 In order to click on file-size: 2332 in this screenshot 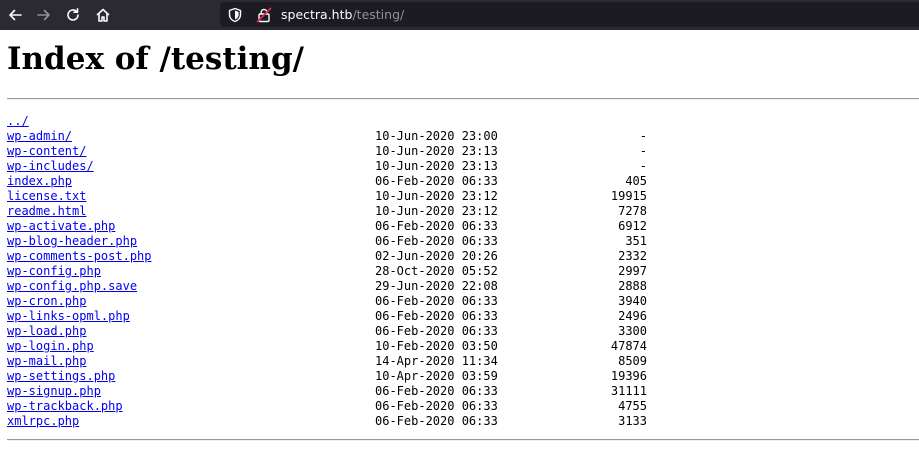, I will do `click(632, 256)`.